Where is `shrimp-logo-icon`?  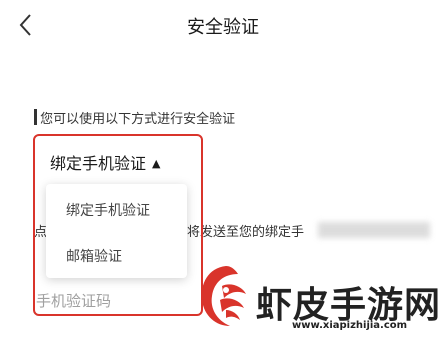
shrimp-logo-icon is located at coordinates (223, 296).